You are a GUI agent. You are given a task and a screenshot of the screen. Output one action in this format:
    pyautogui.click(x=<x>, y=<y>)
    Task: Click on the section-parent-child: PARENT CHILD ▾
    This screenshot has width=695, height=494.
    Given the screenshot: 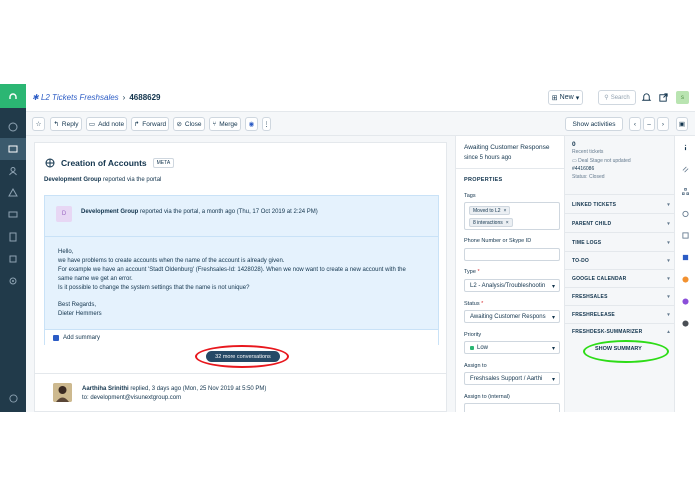 What is the action you would take?
    pyautogui.click(x=621, y=224)
    